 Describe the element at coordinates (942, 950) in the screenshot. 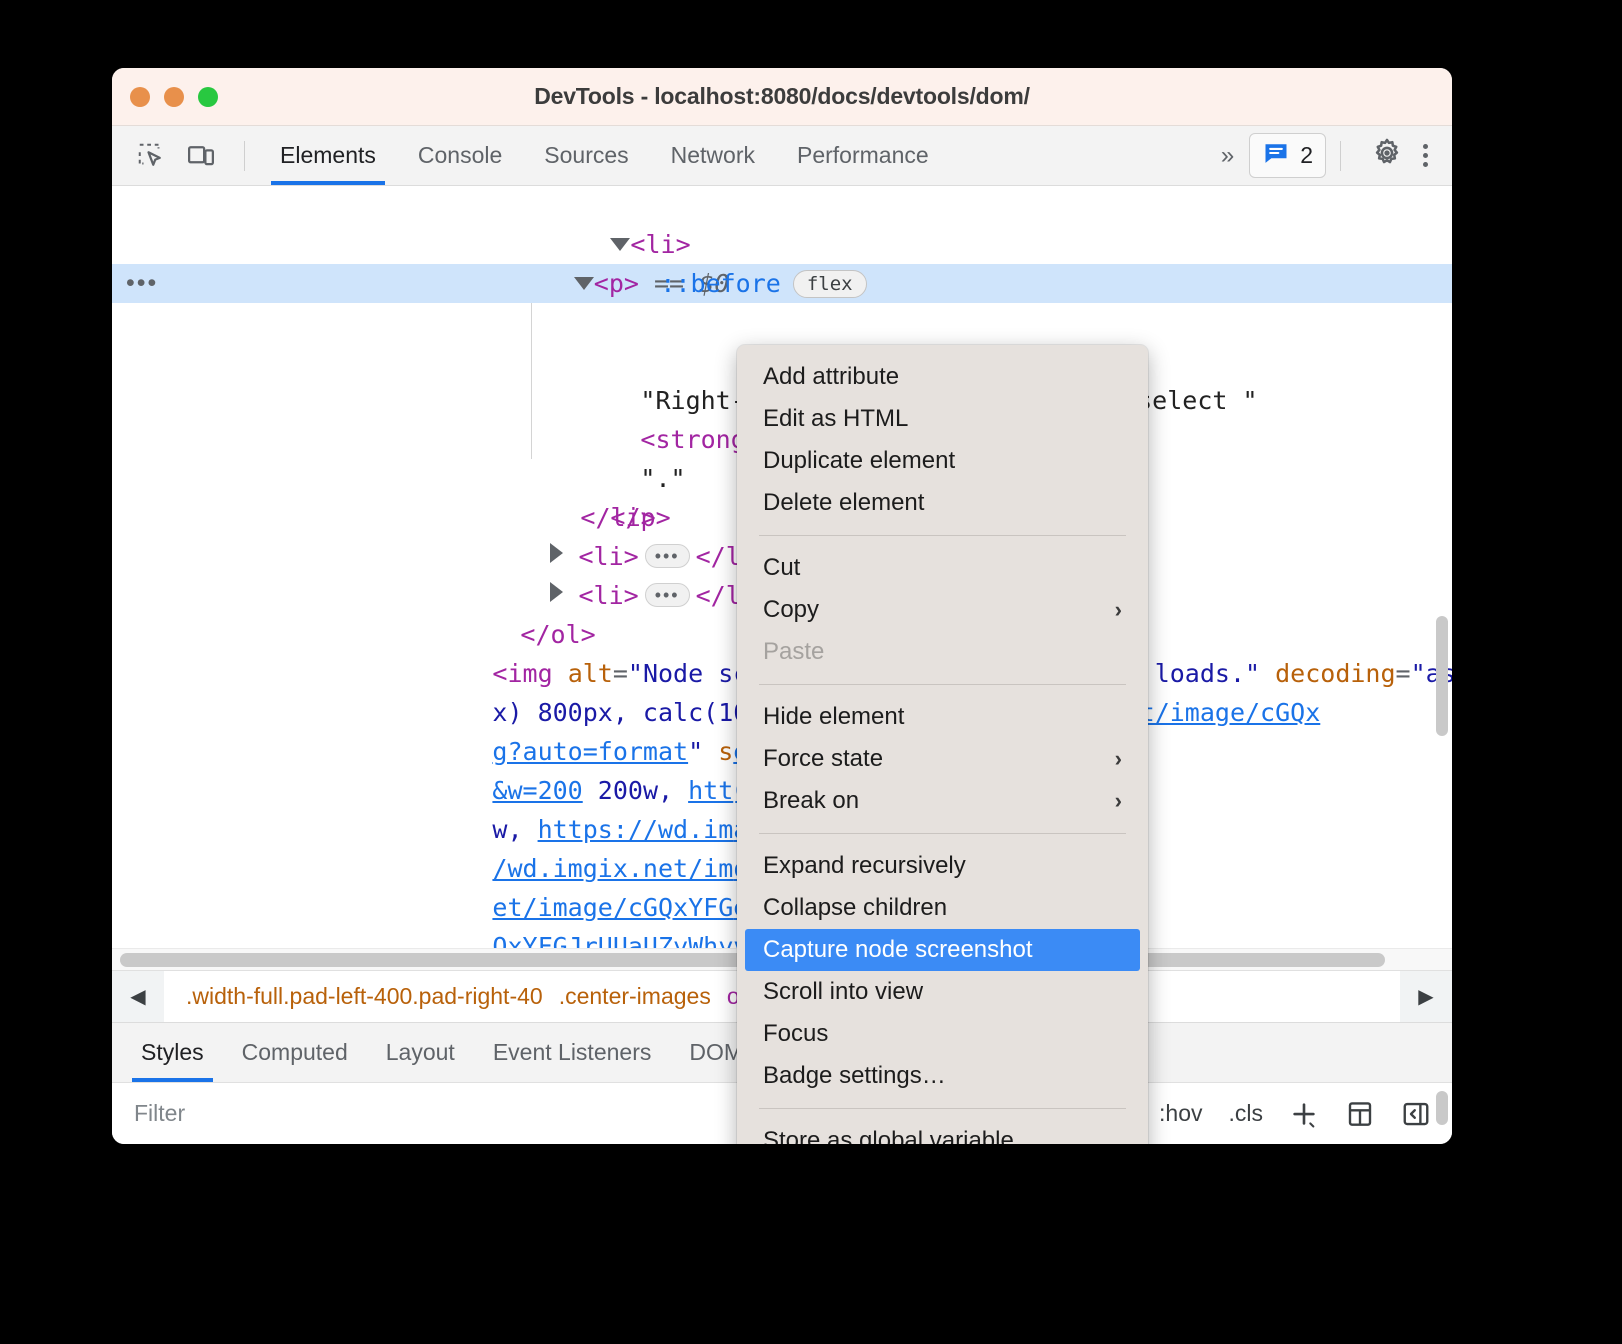

I see `menu-item-capture-node-screenshot: Capture node screenshot` at that location.